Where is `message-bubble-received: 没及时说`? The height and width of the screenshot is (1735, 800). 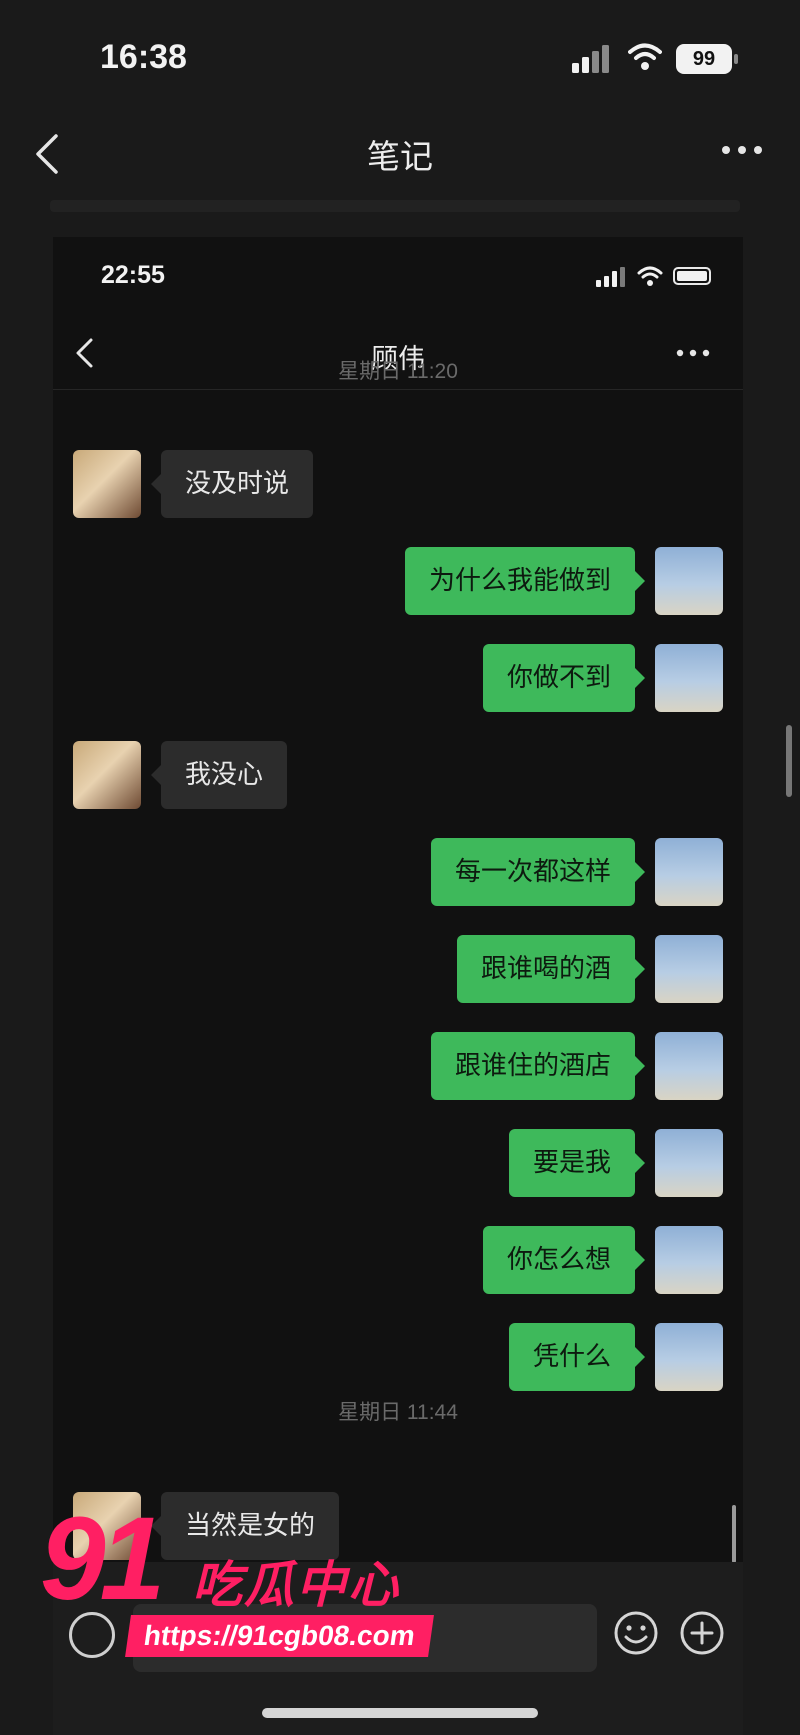 message-bubble-received: 没及时说 is located at coordinates (232, 484).